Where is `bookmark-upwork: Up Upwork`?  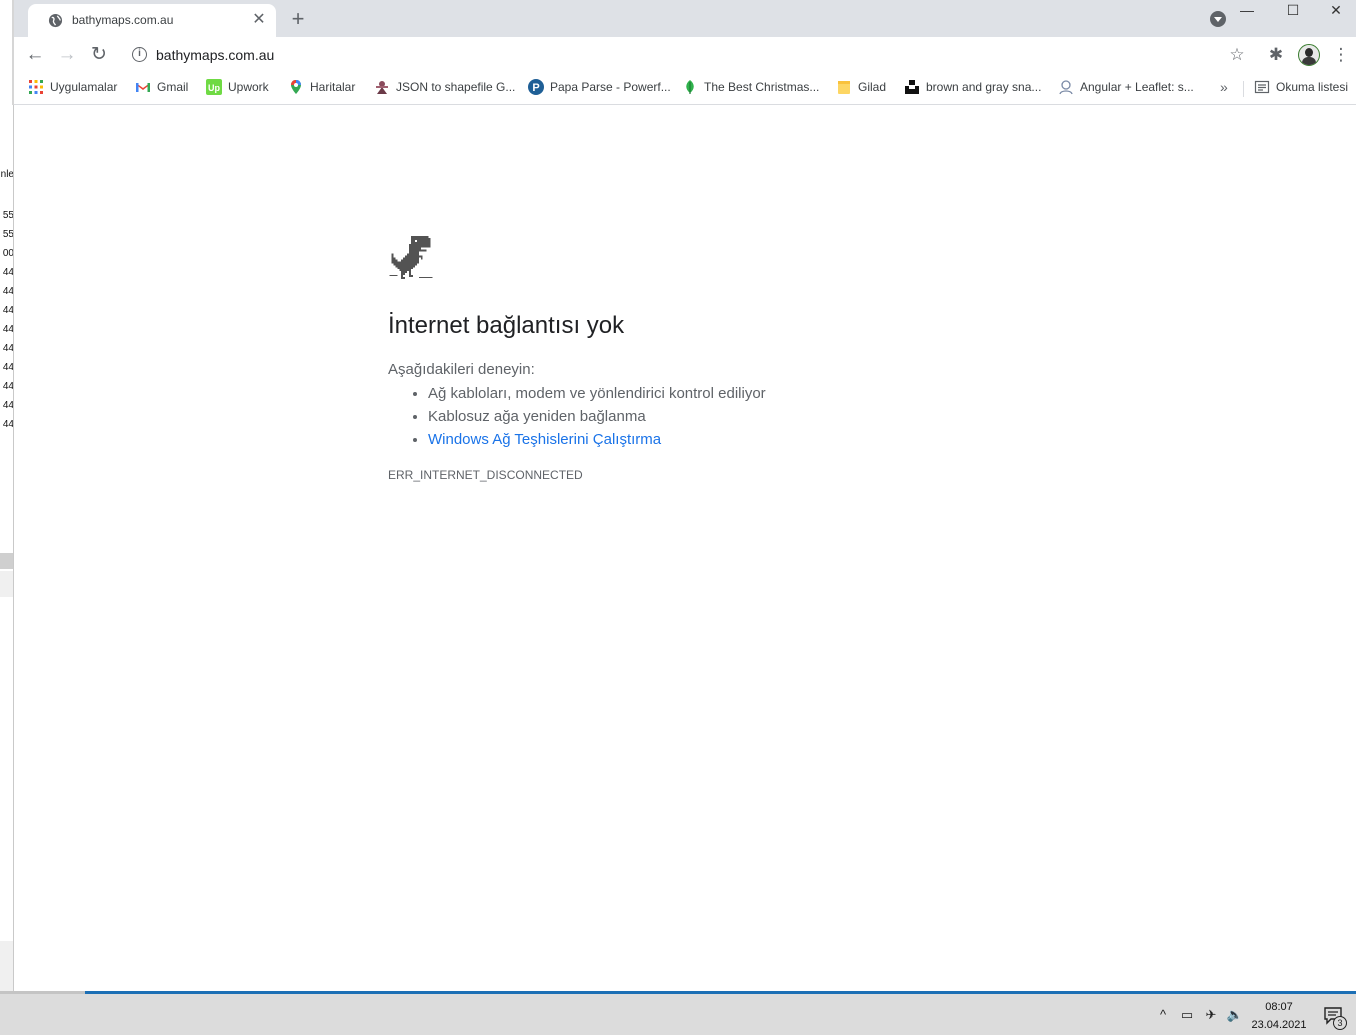 bookmark-upwork: Up Upwork is located at coordinates (237, 89).